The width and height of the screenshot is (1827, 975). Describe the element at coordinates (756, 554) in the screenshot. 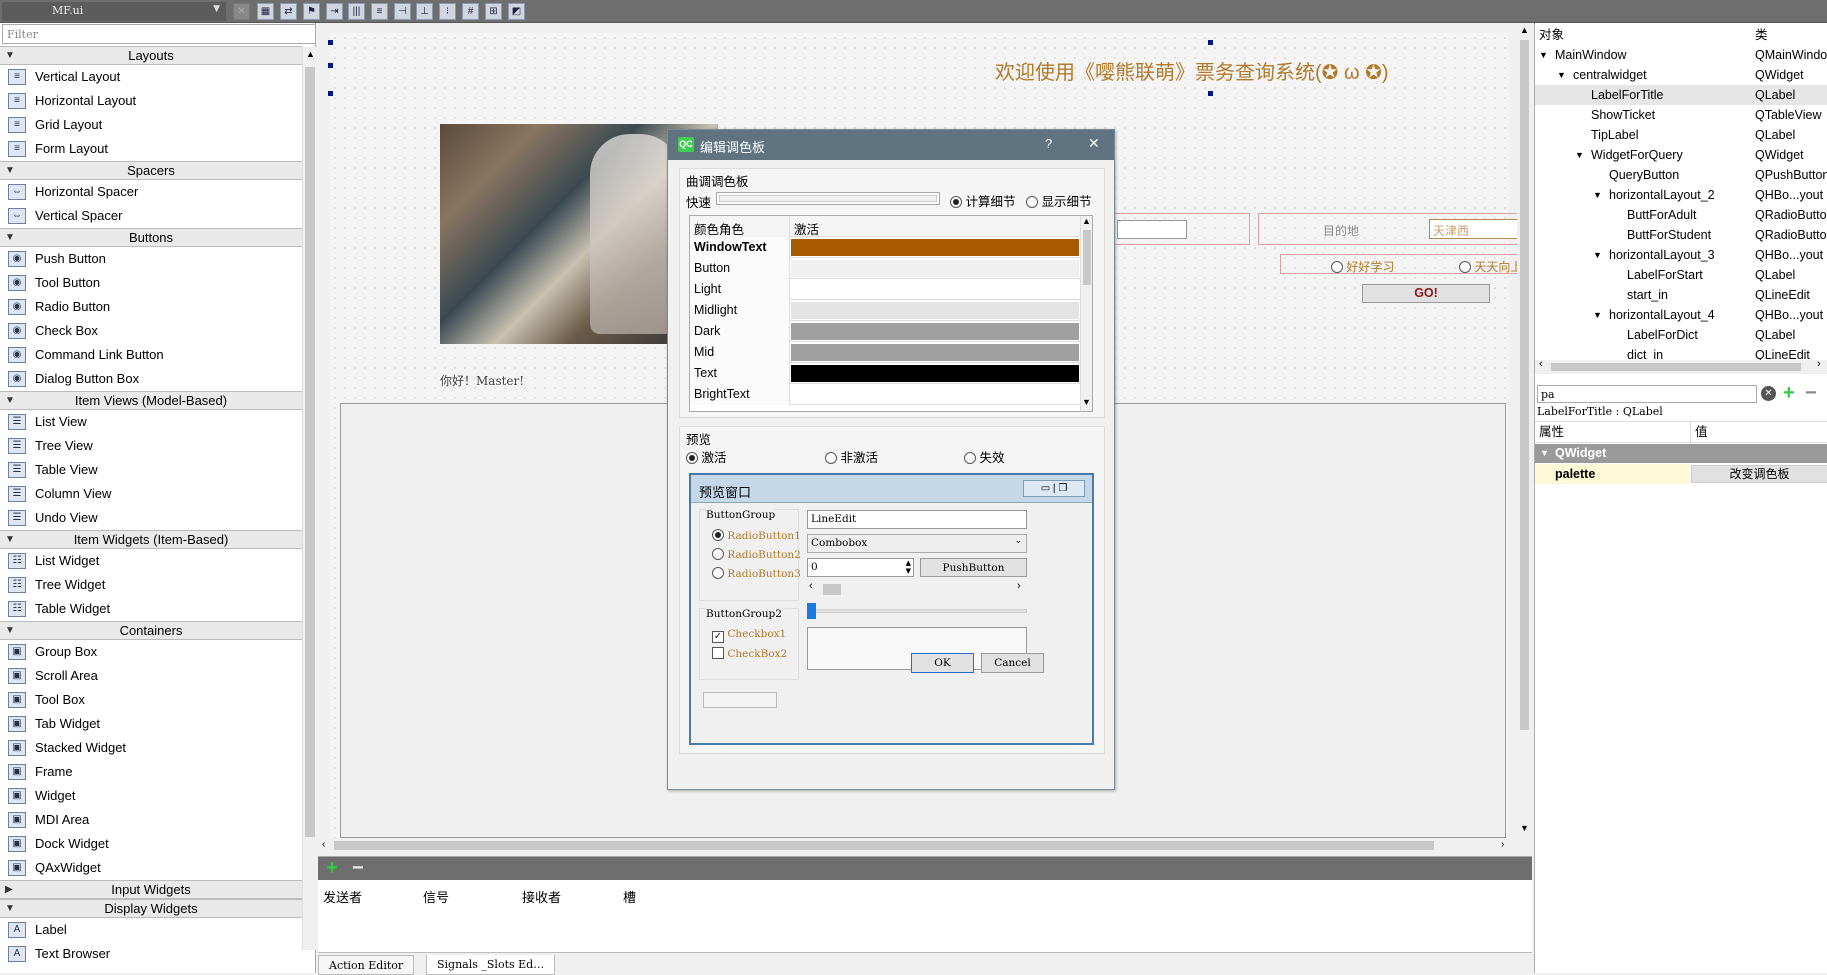

I see `preview-radio: RadioButton2` at that location.